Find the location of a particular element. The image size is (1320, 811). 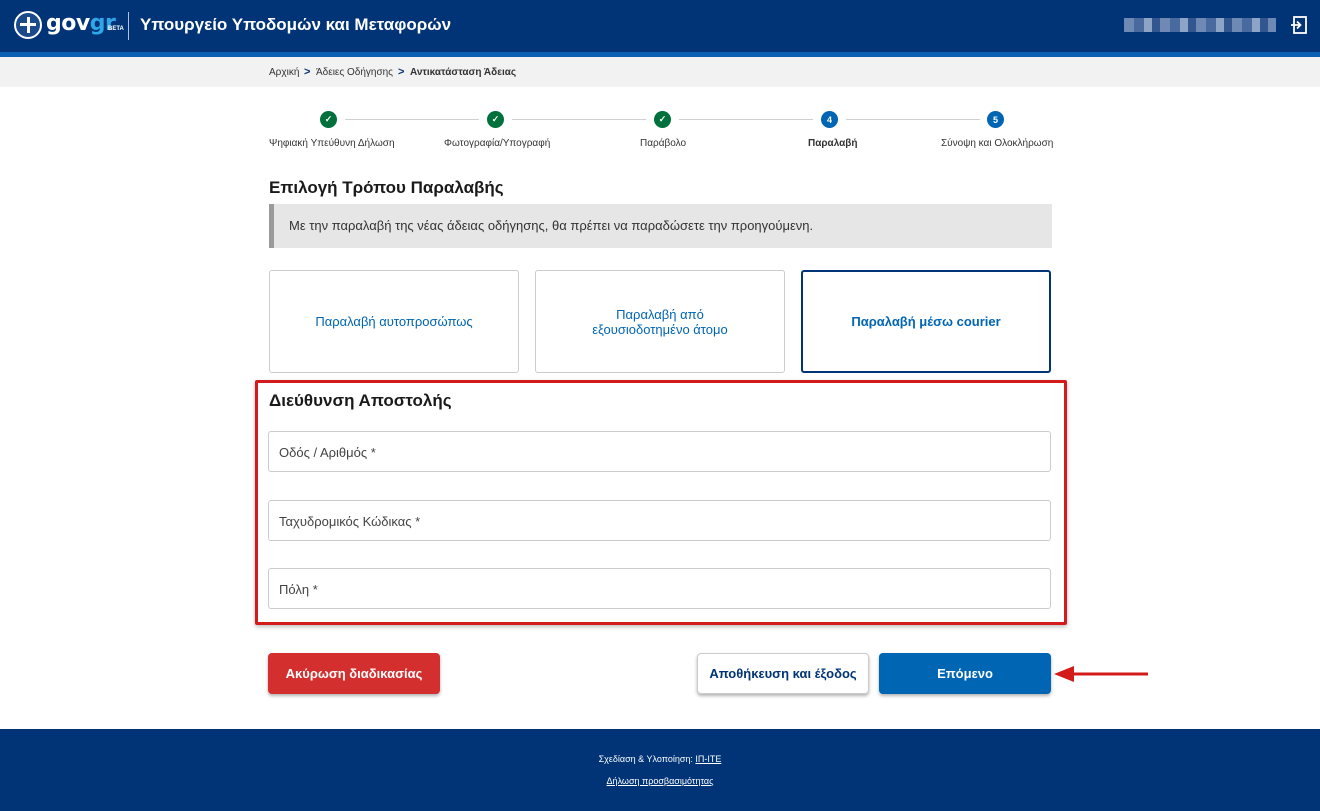

breadcrumb-licenses: Άδειες Οδήγησης is located at coordinates (354, 72).